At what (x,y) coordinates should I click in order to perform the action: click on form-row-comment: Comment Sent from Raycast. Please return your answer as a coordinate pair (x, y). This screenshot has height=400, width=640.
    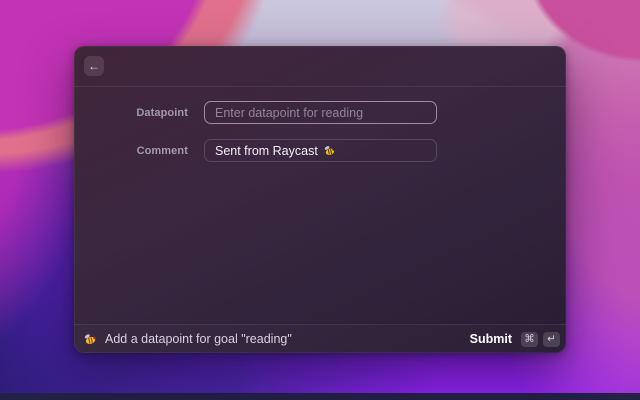
    Looking at the image, I should click on (320, 150).